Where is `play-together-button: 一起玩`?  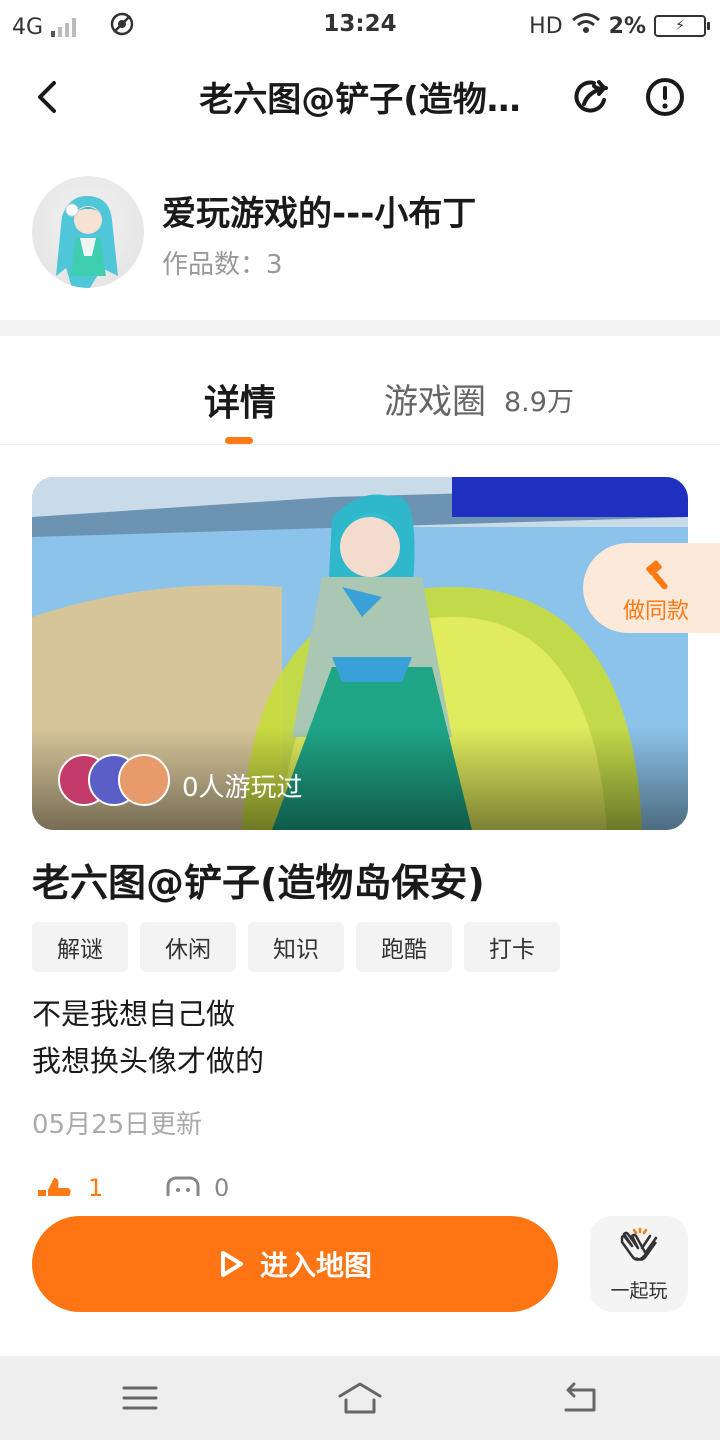 play-together-button: 一起玩 is located at coordinates (639, 1264).